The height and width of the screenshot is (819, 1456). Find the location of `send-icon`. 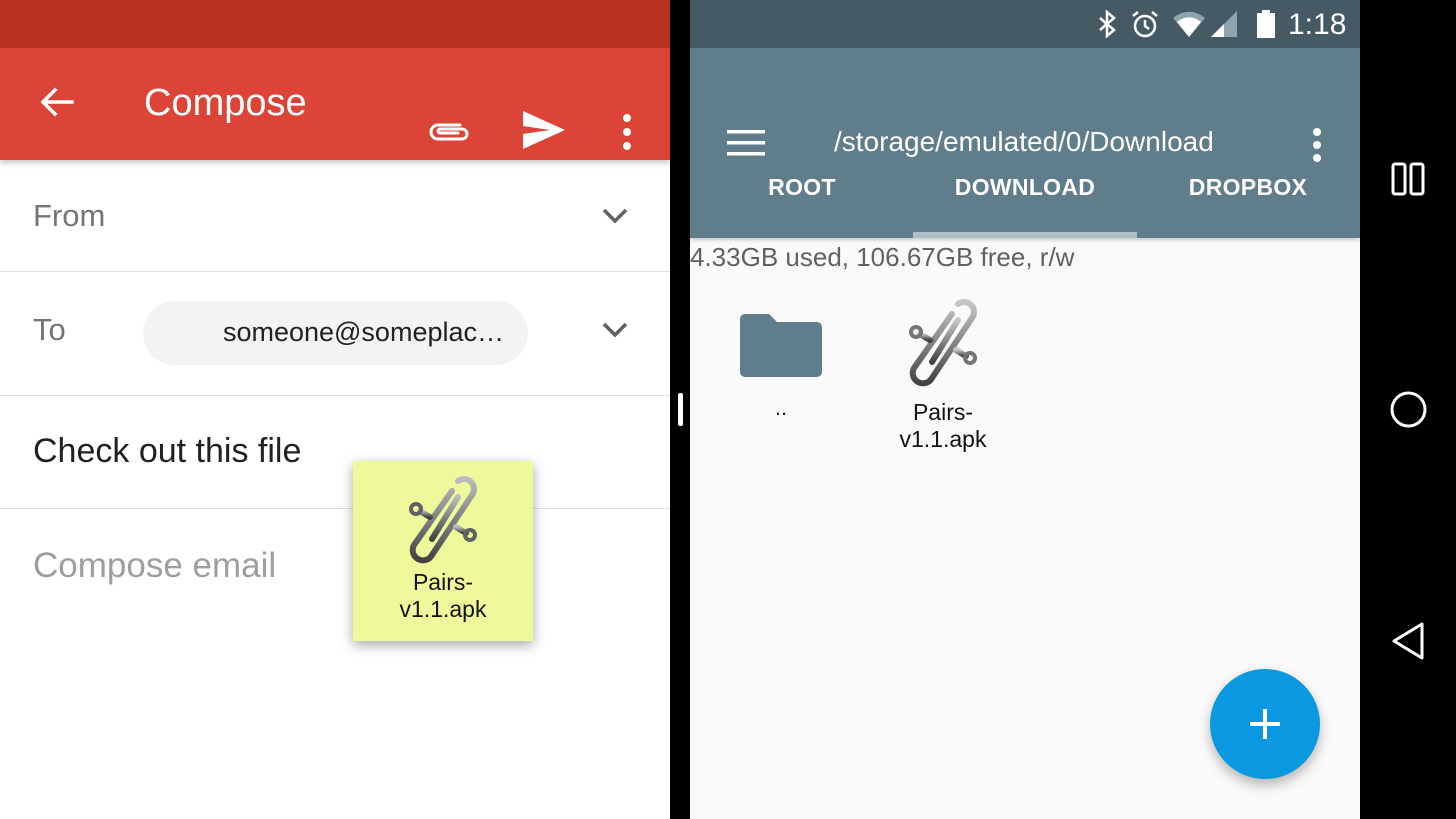

send-icon is located at coordinates (544, 130).